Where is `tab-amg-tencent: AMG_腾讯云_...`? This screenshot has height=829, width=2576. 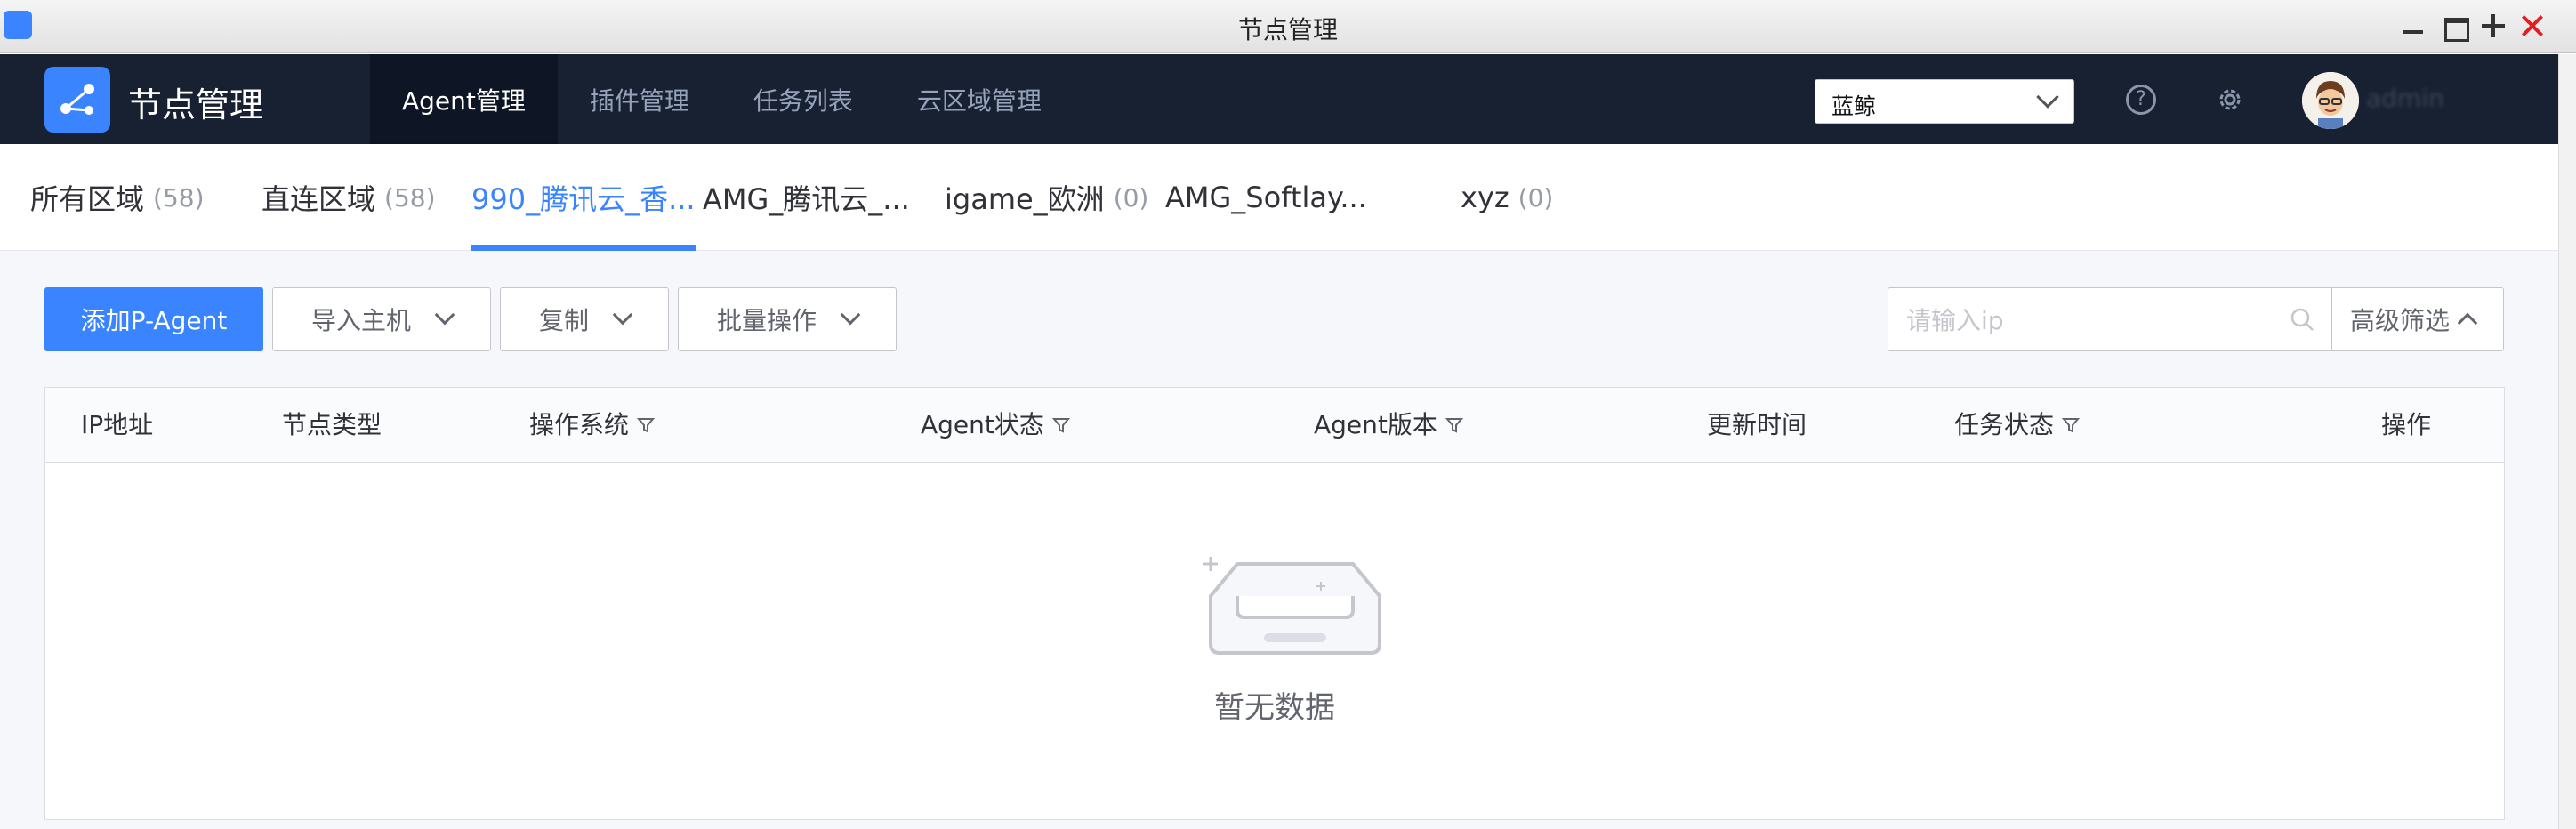 tab-amg-tencent: AMG_腾讯云_... is located at coordinates (806, 198).